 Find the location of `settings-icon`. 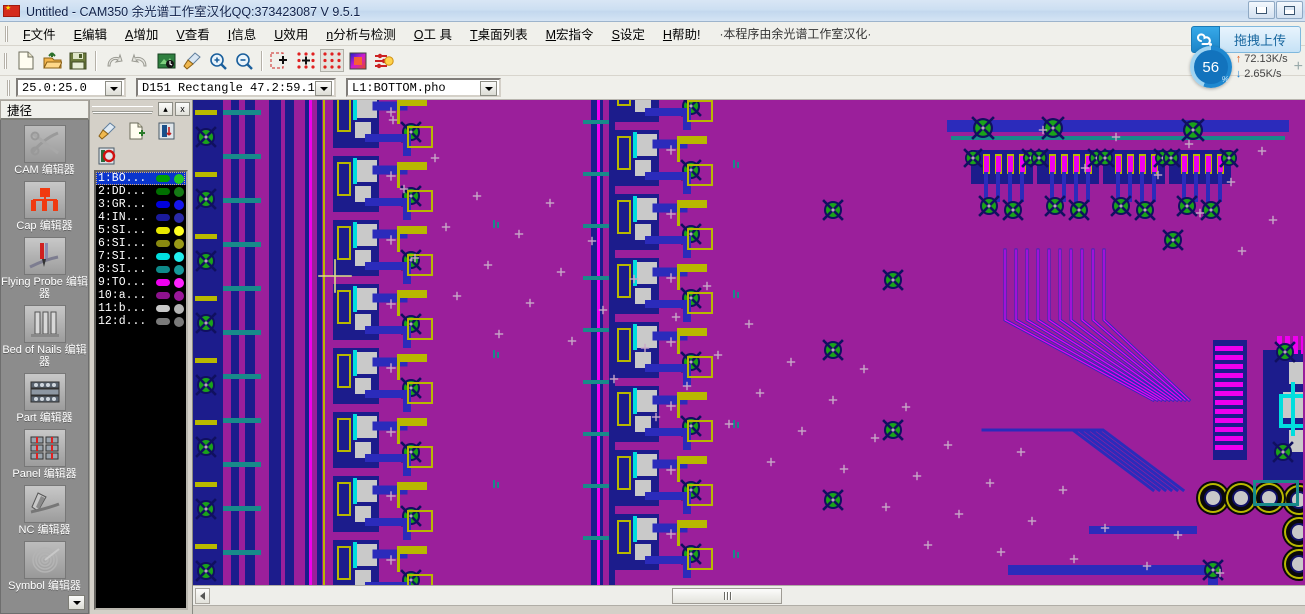

settings-icon is located at coordinates (384, 60).